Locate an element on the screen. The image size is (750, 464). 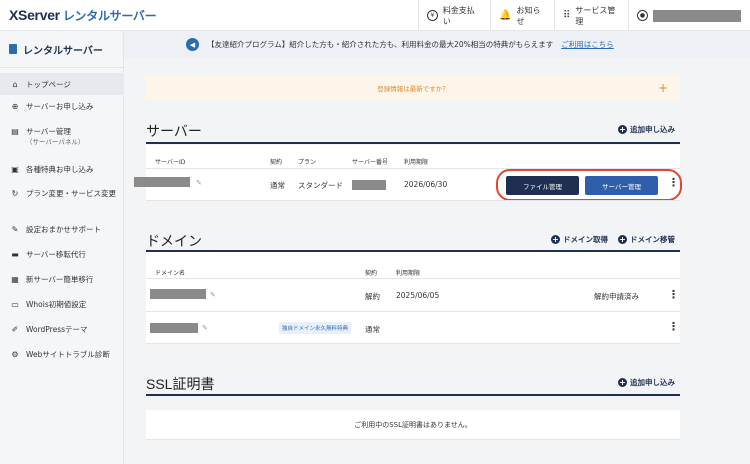
user-icon: ● is located at coordinates (642, 15).